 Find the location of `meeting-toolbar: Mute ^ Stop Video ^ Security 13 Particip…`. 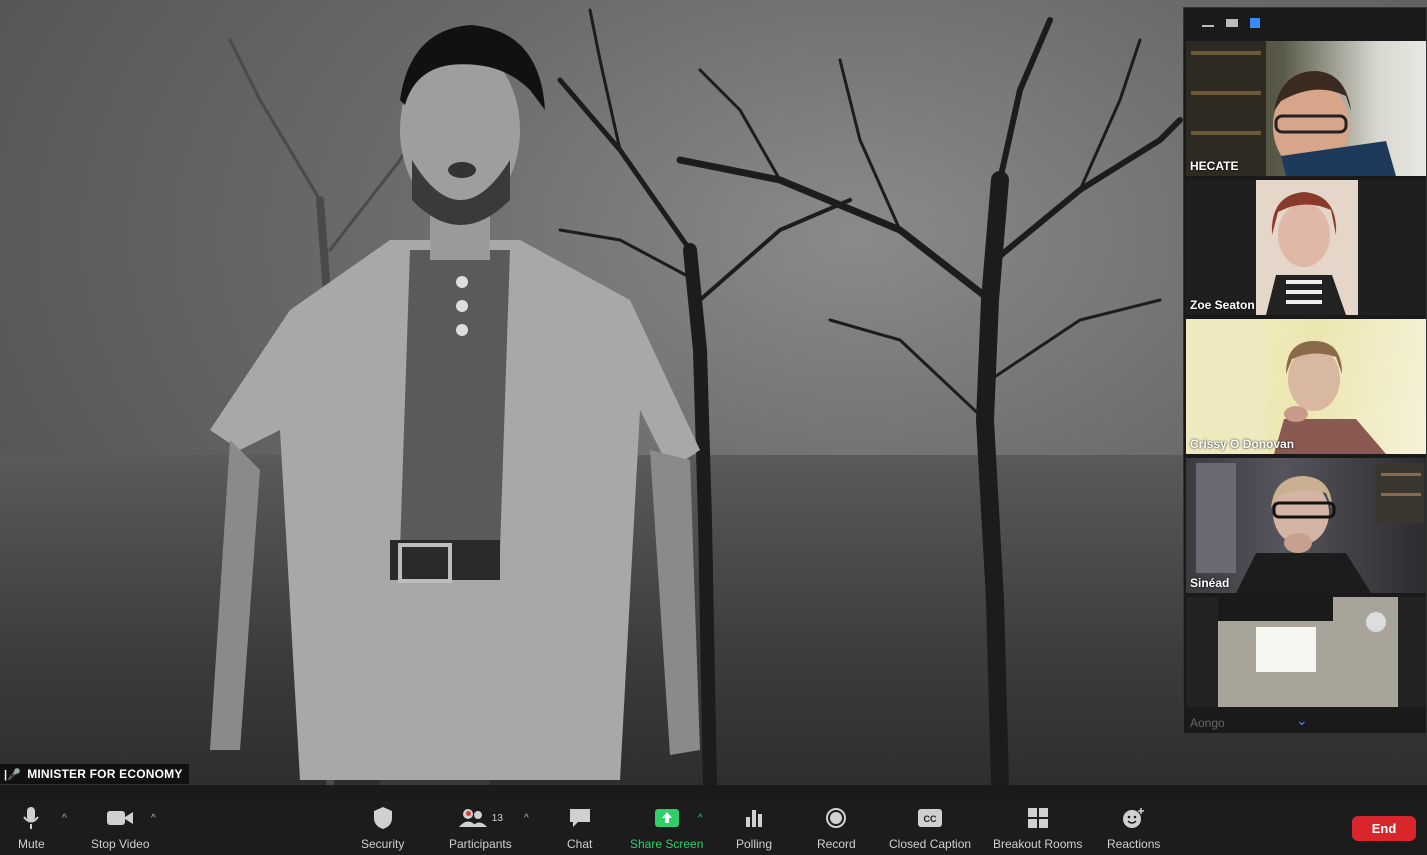

meeting-toolbar: Mute ^ Stop Video ^ Security 13 Particip… is located at coordinates (713, 828).